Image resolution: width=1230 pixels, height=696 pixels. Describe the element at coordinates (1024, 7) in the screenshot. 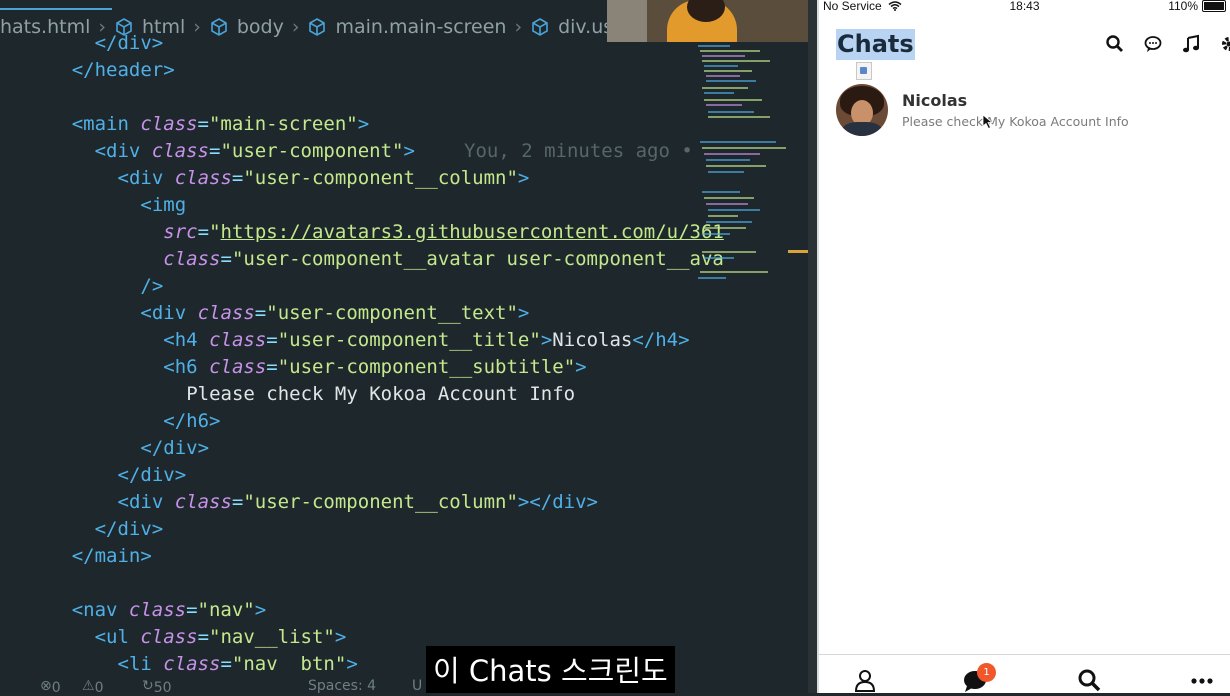

I see `ios-status-bar: No Service 18:43 110%` at that location.